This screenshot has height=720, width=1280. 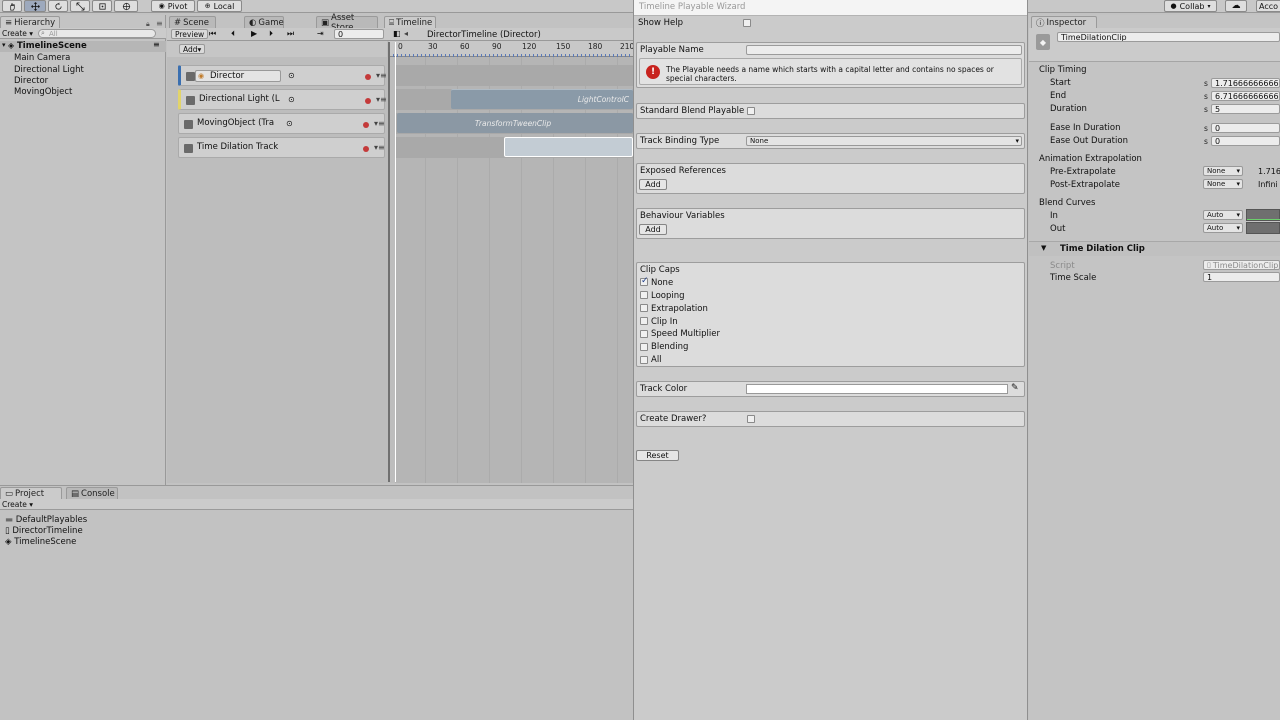 What do you see at coordinates (877, 389) in the screenshot?
I see `track-color-field` at bounding box center [877, 389].